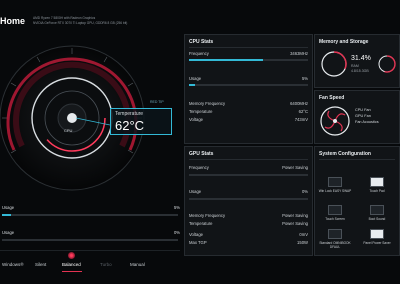  Describe the element at coordinates (377, 219) in the screenshot. I see `sys-item-label: Boot Sound` at that location.